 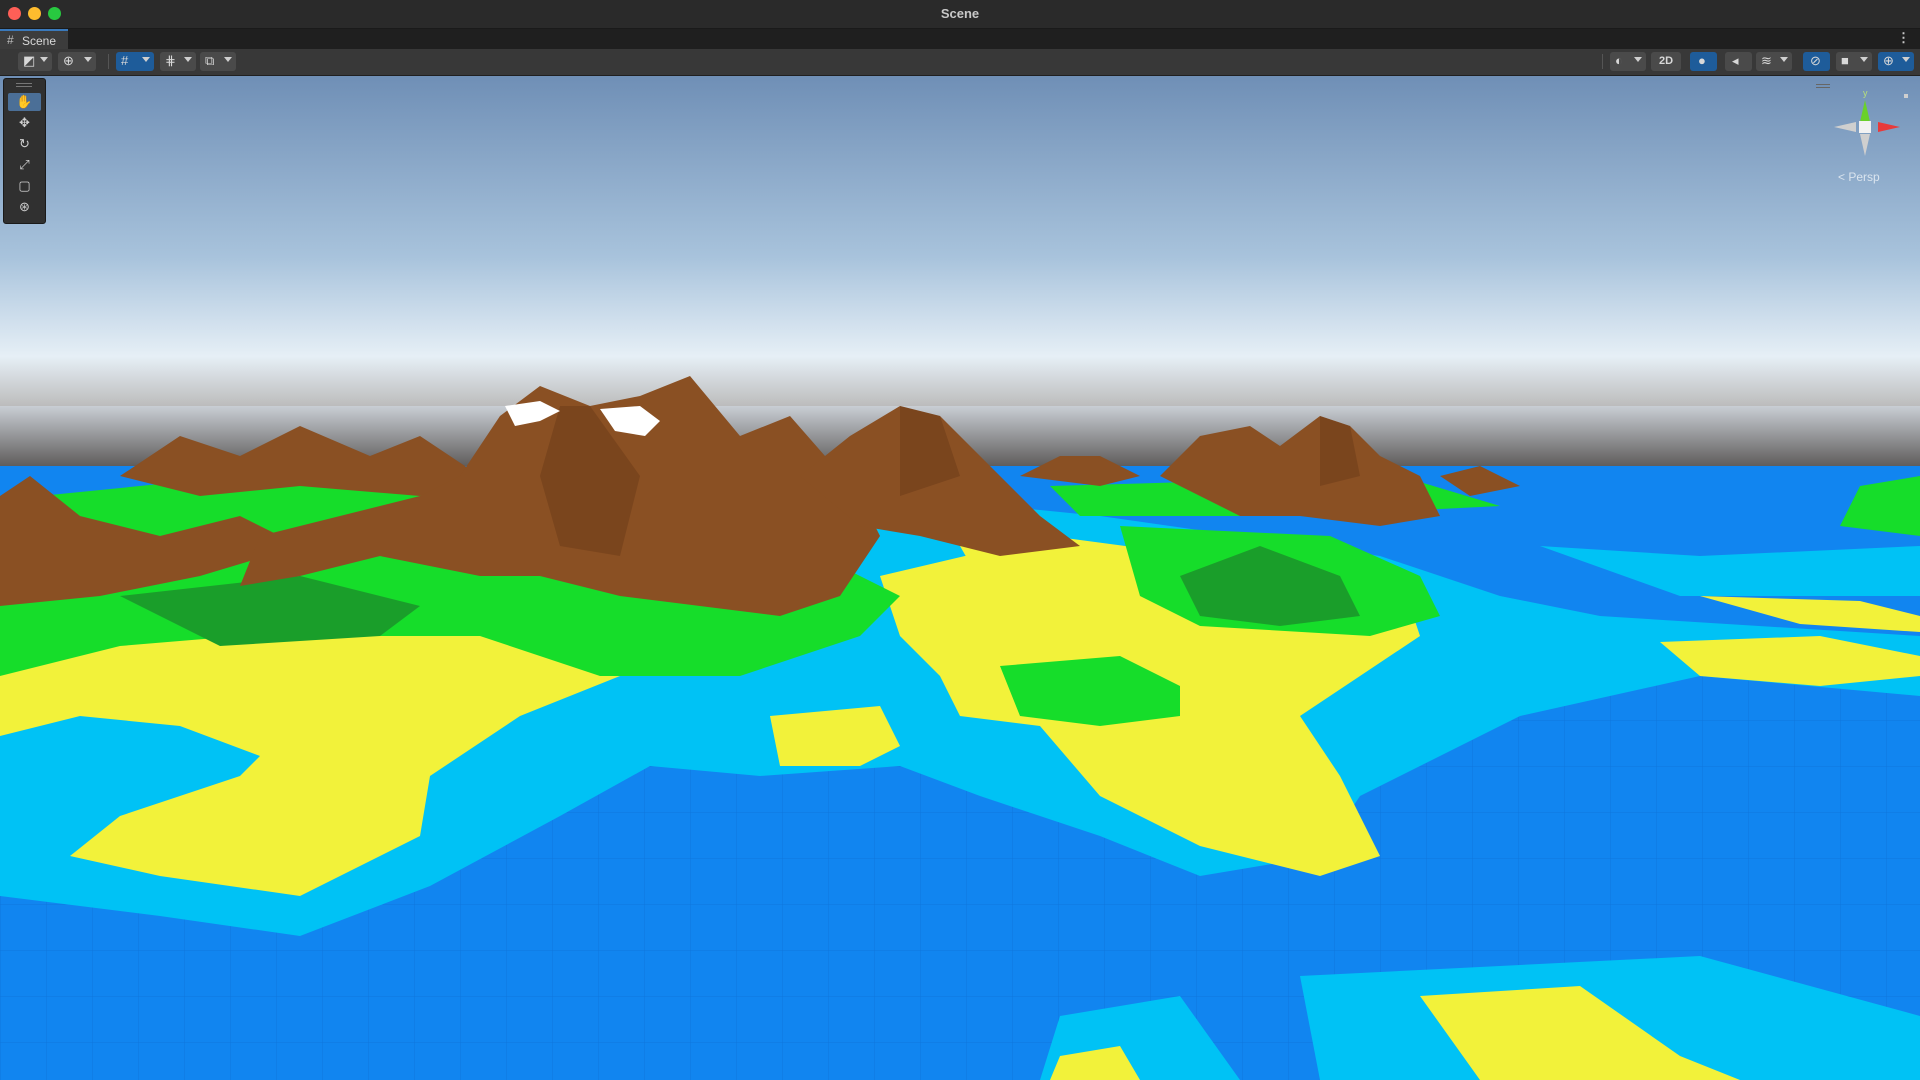 What do you see at coordinates (1766, 60) in the screenshot?
I see `layers-icon: ≋` at bounding box center [1766, 60].